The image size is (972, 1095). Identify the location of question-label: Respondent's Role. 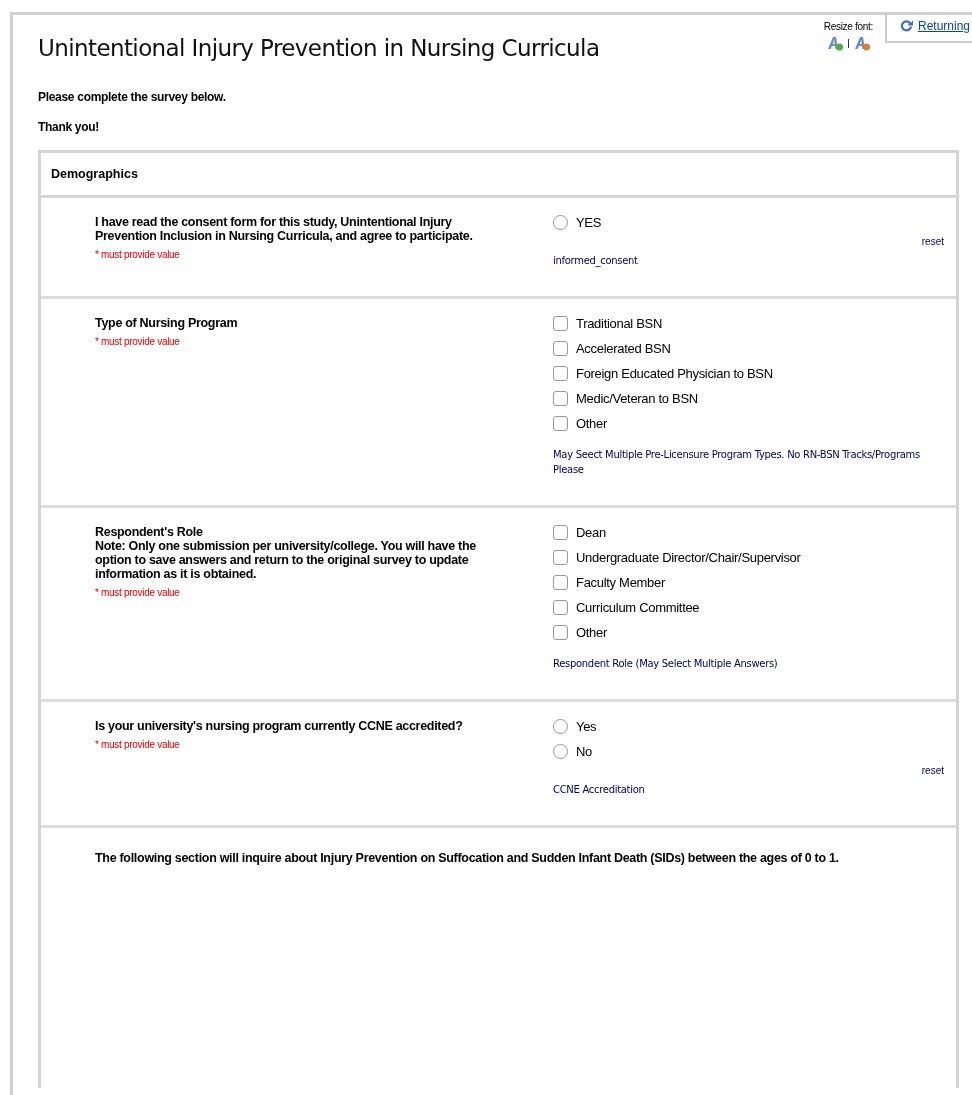
(149, 532).